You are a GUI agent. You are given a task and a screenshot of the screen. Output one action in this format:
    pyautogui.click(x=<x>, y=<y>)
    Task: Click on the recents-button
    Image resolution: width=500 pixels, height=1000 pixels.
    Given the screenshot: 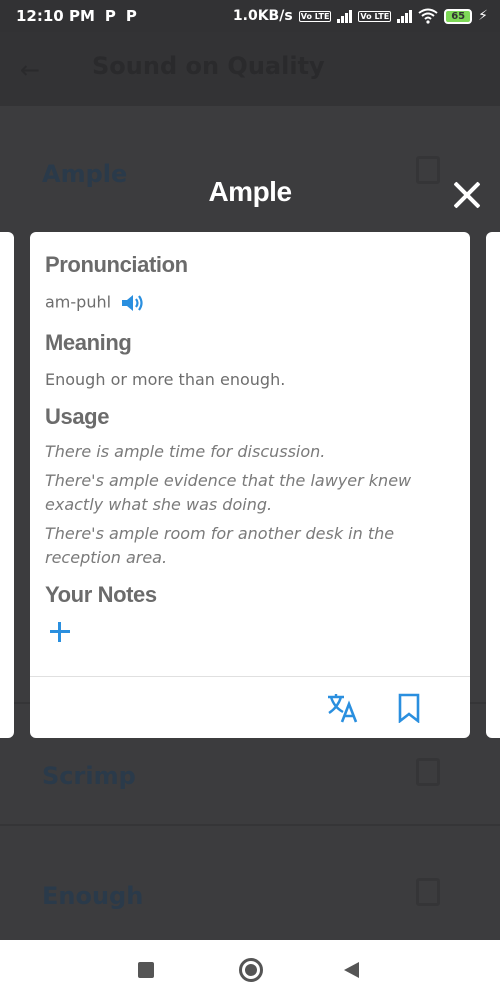 What is the action you would take?
    pyautogui.click(x=146, y=970)
    